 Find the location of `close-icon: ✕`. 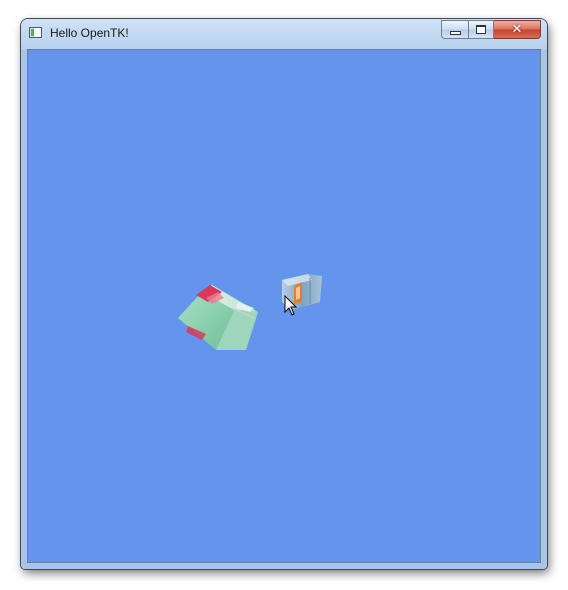

close-icon: ✕ is located at coordinates (517, 29).